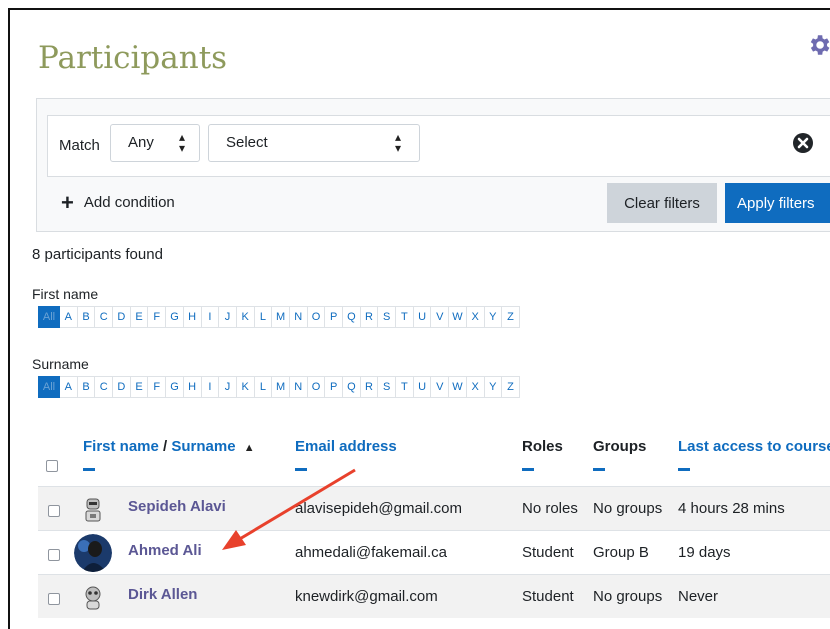 The height and width of the screenshot is (629, 830). I want to click on firstname-initial-n: N, so click(298, 317).